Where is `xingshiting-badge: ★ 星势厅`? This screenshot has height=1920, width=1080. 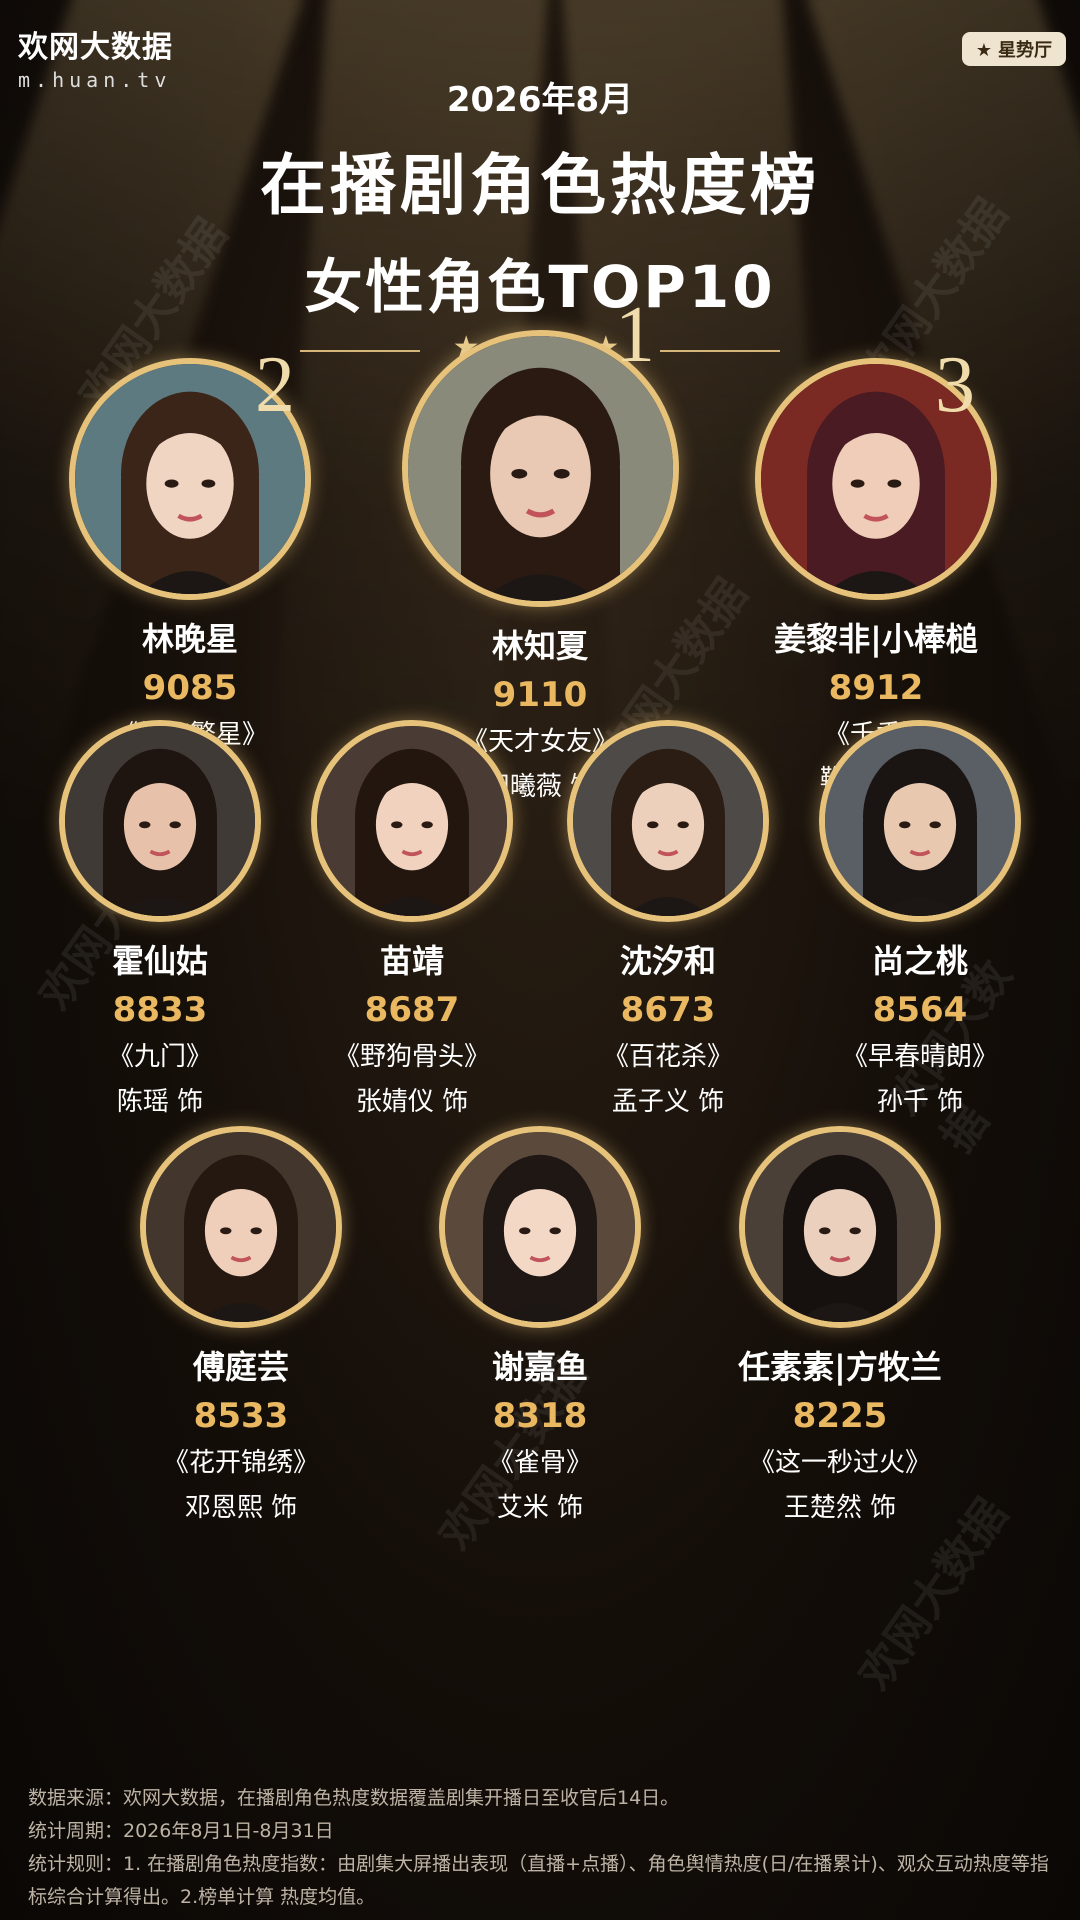 xingshiting-badge: ★ 星势厅 is located at coordinates (1013, 49).